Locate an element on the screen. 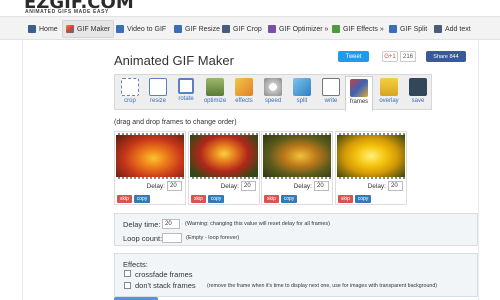 The image size is (500, 300). nav-label: Add text is located at coordinates (458, 29).